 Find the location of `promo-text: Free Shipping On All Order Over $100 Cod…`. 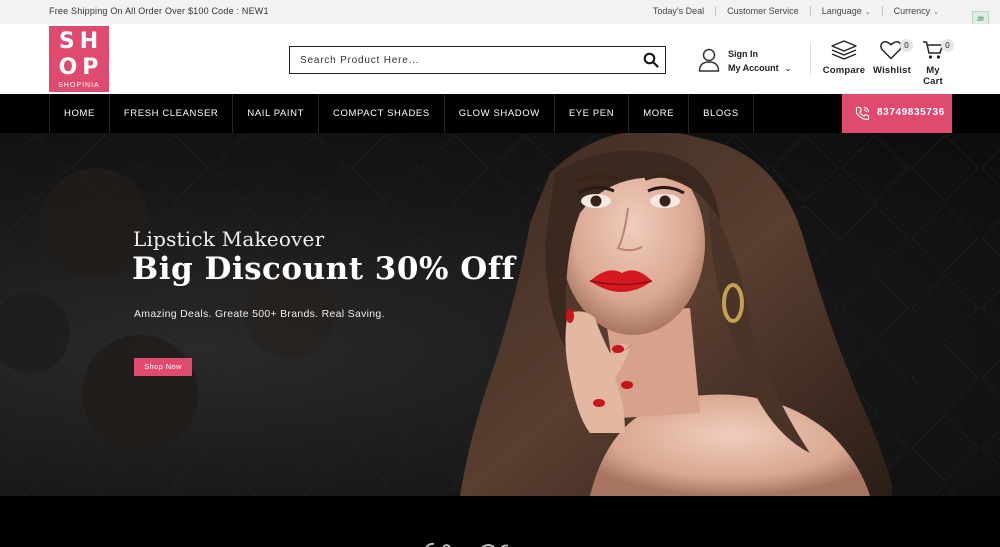

promo-text: Free Shipping On All Order Over $100 Cod… is located at coordinates (159, 11).